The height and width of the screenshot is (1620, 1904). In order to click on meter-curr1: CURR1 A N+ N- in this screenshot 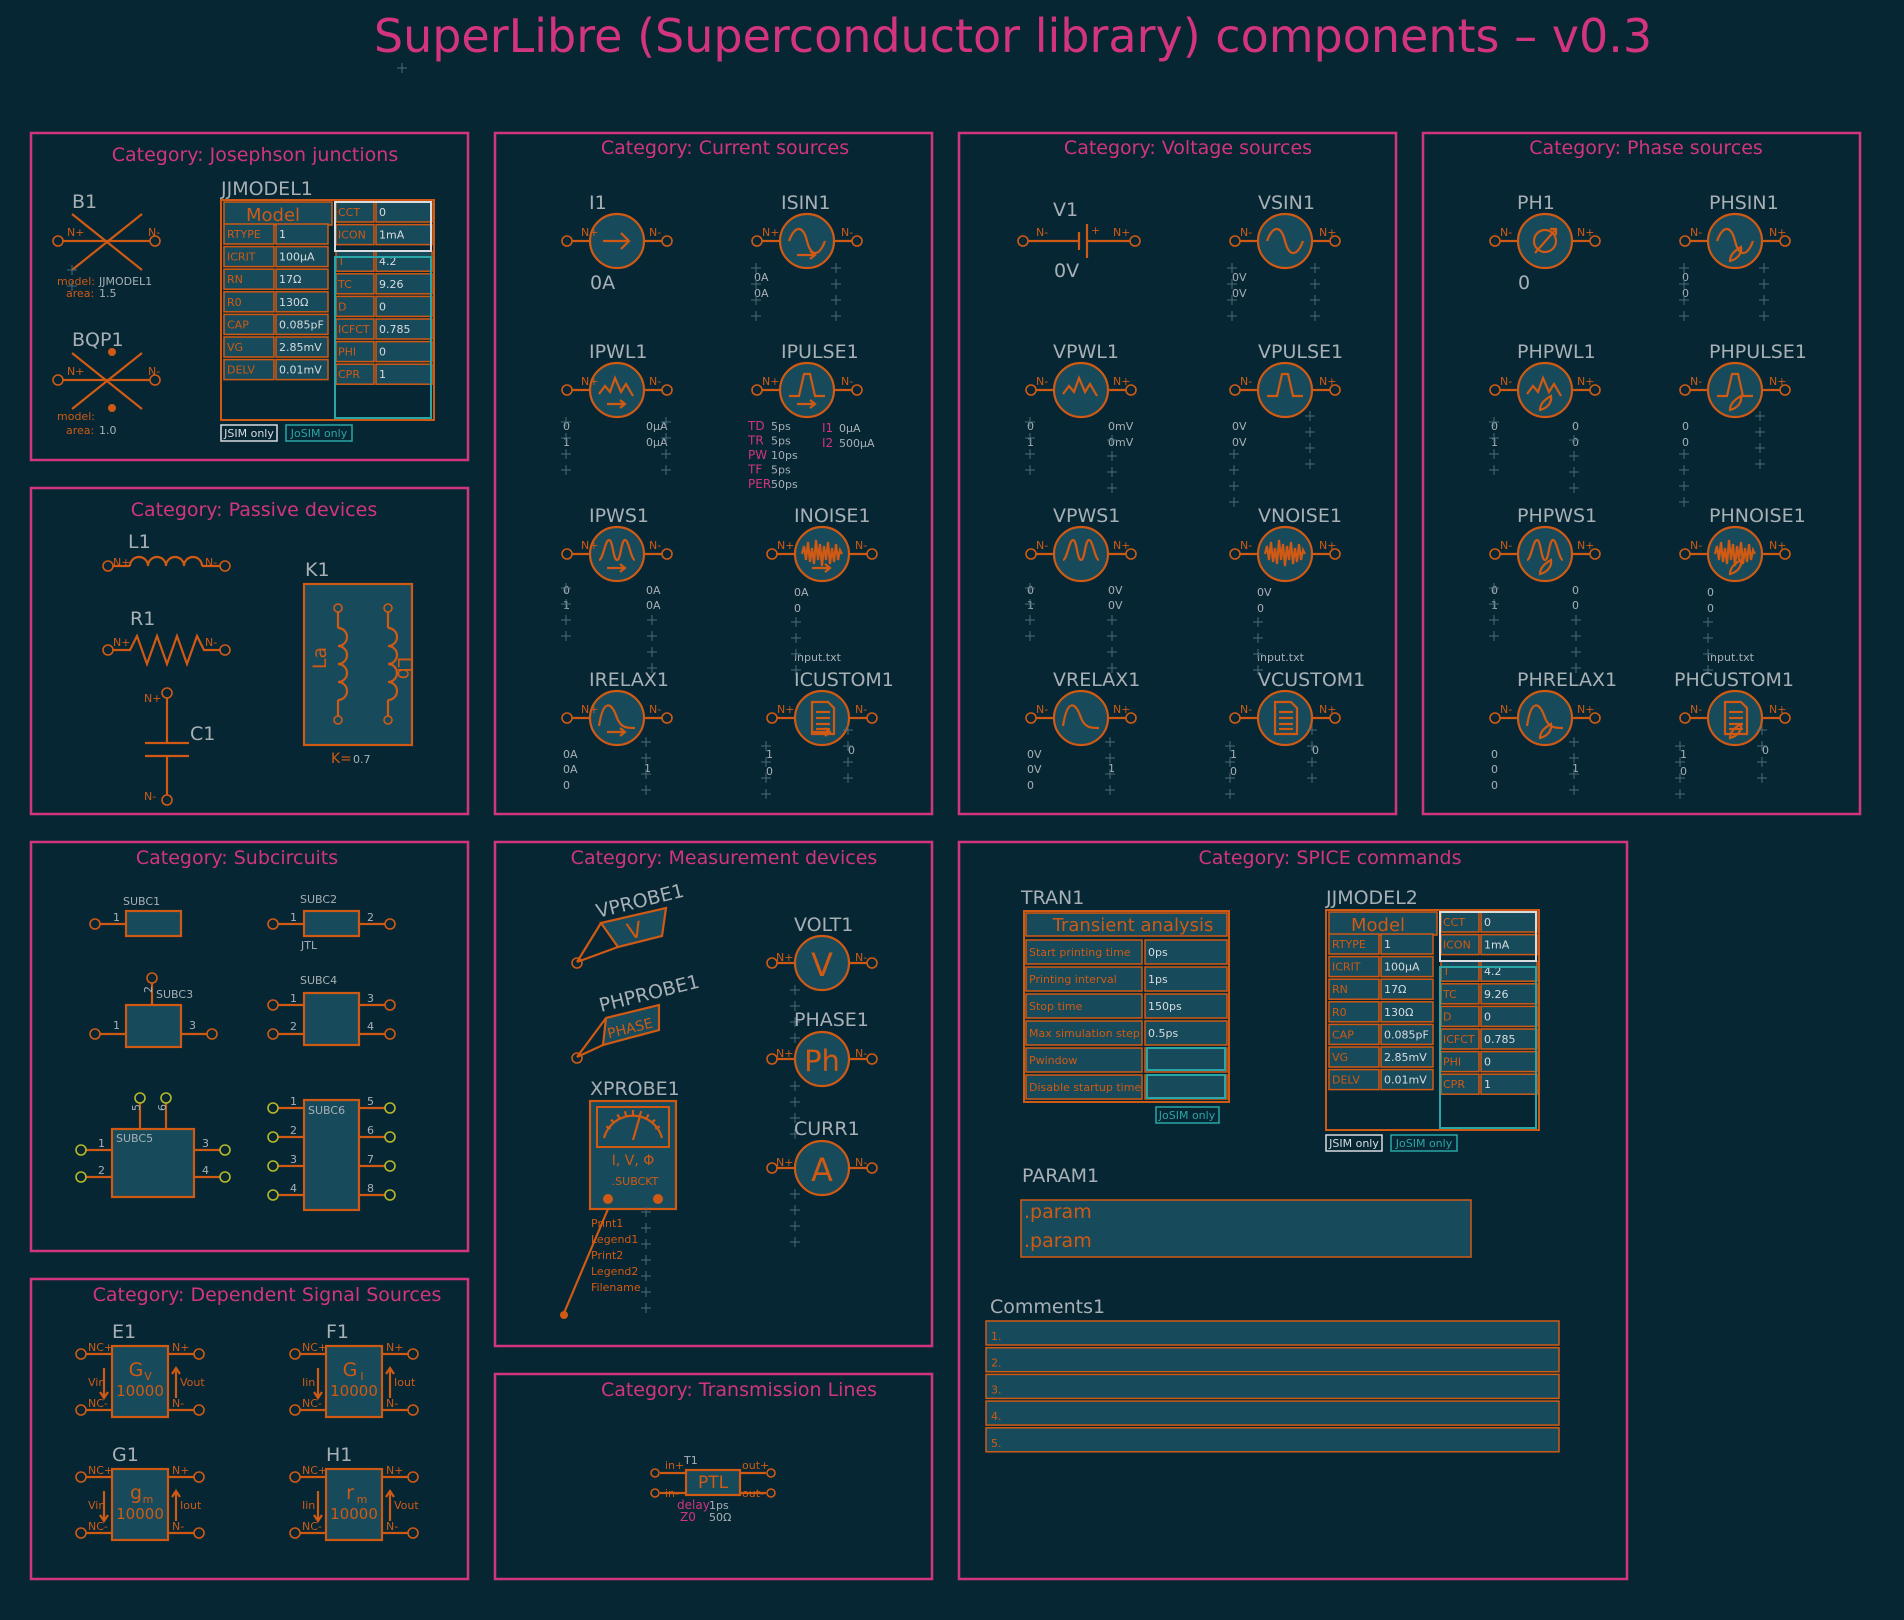, I will do `click(822, 1182)`.